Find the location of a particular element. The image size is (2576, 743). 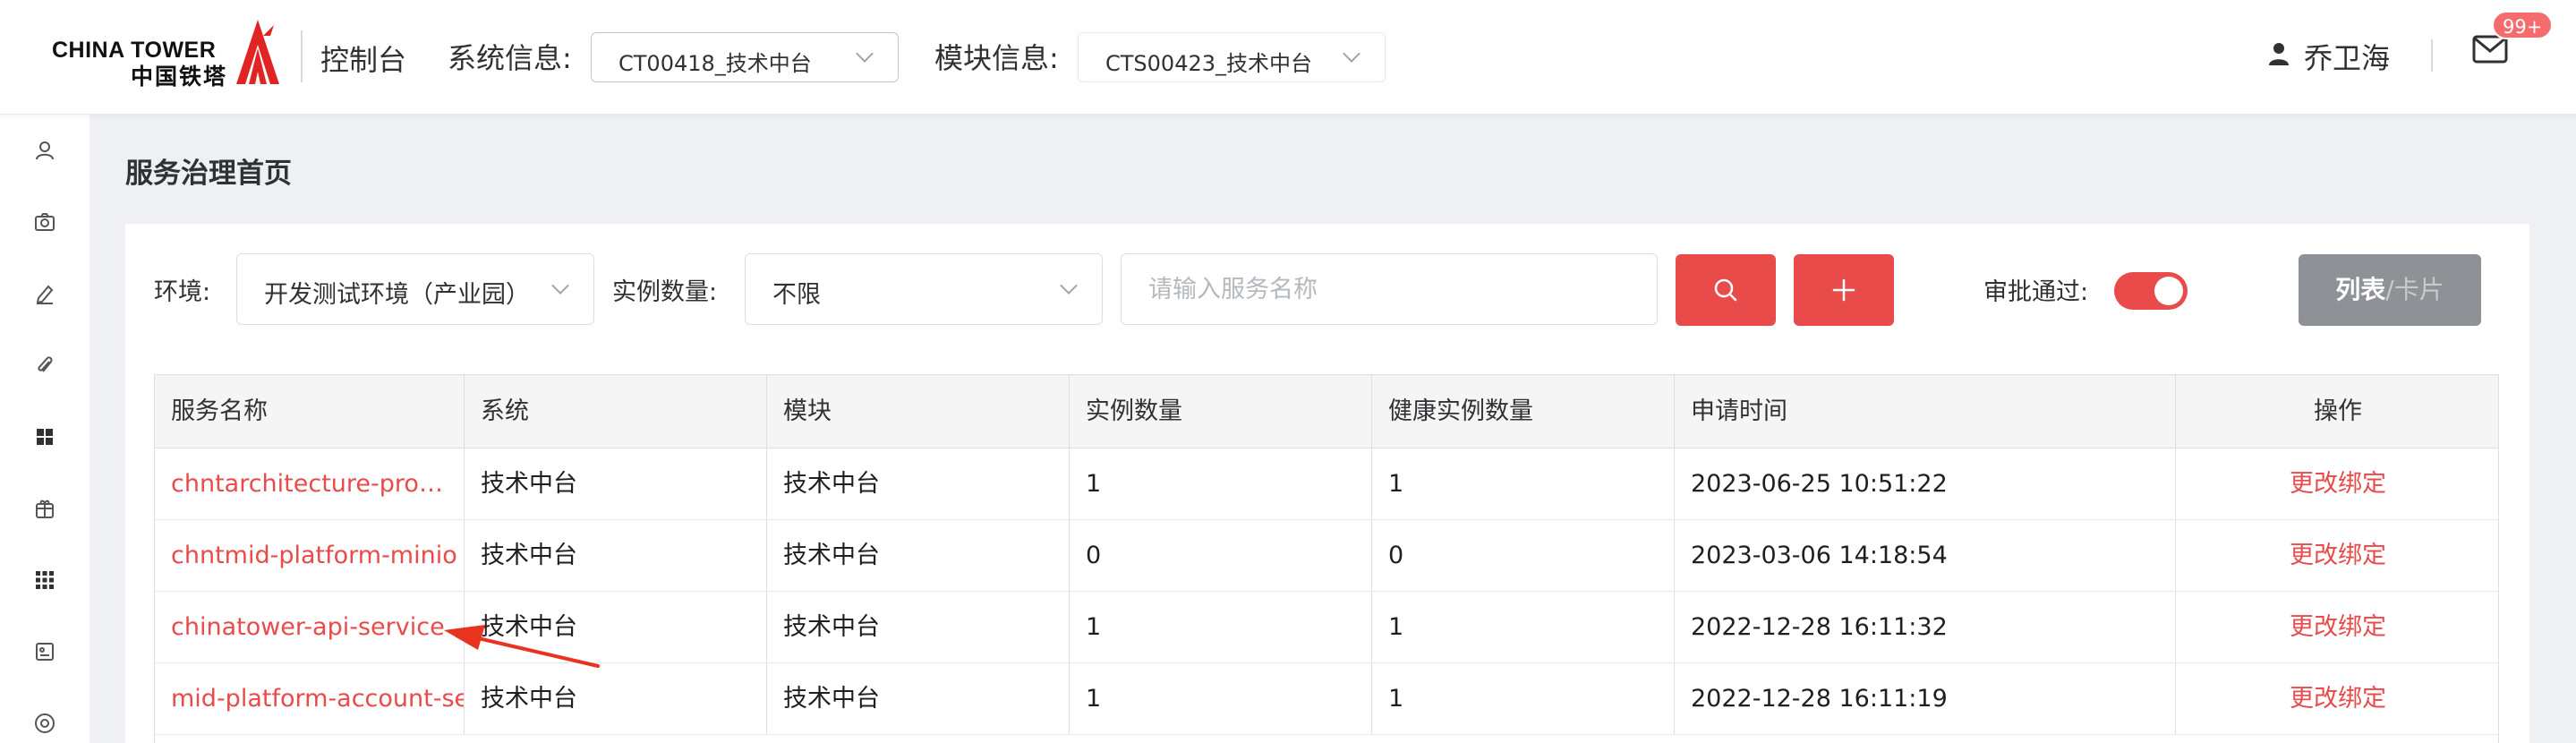

toggle-knob is located at coordinates (2168, 291).